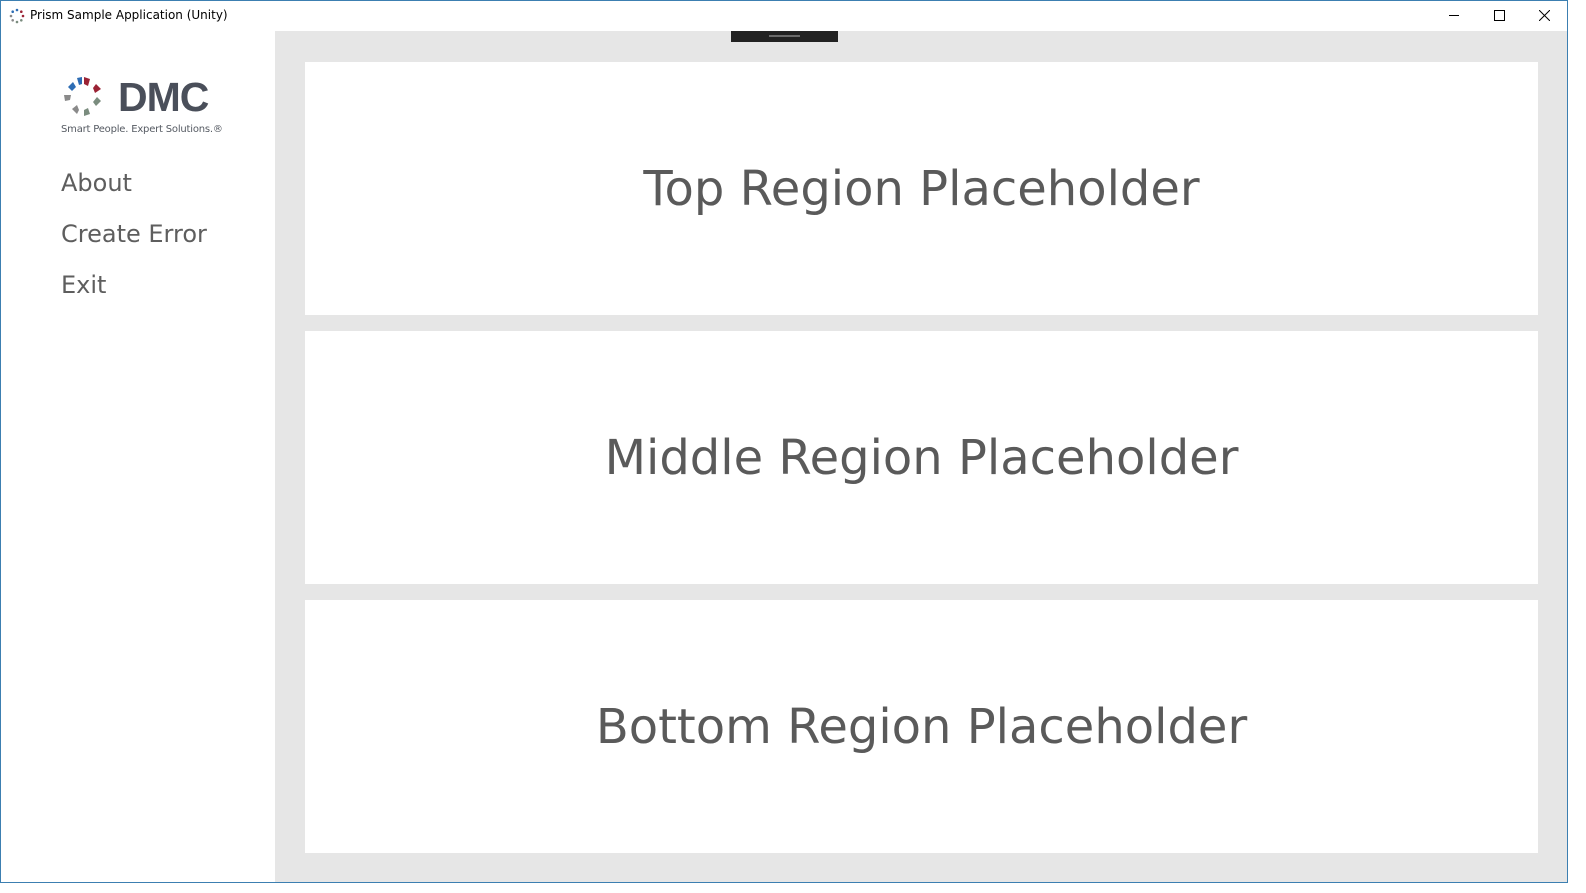 This screenshot has width=1586, height=893. I want to click on title-bar: Prism Sample Application (Unity), so click(784, 16).